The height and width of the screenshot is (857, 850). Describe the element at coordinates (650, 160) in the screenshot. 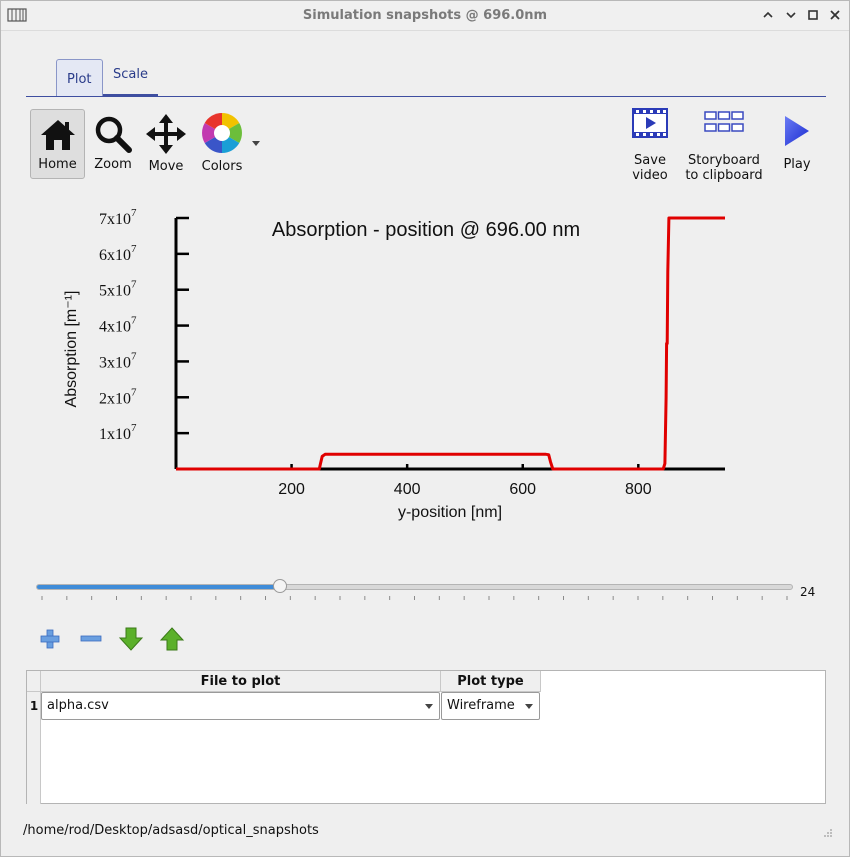

I see `save-video-label-1: Save` at that location.